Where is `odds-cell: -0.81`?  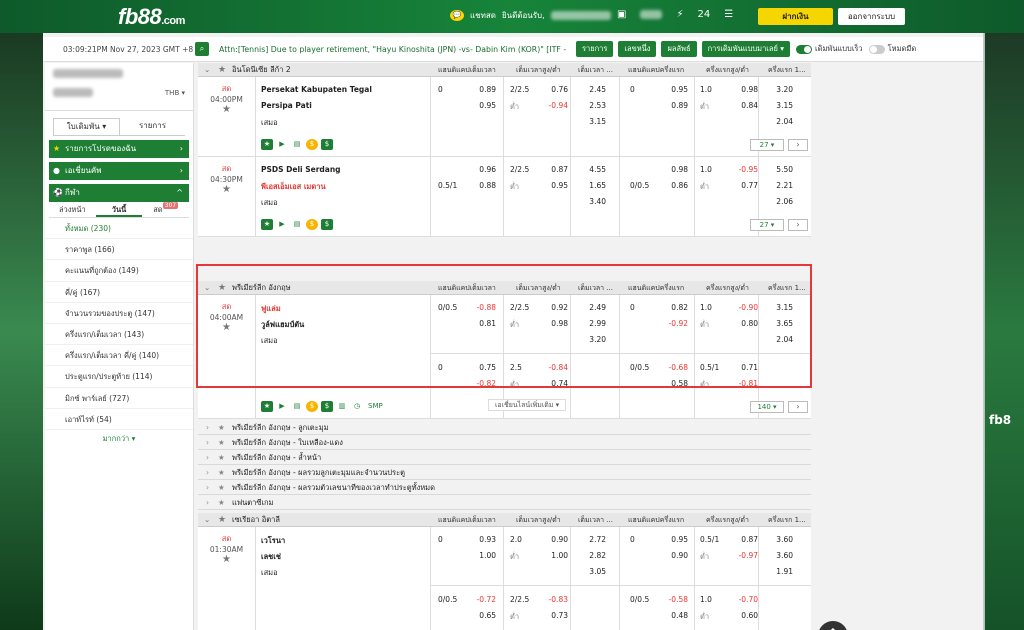
odds-cell: -0.81 is located at coordinates (743, 383).